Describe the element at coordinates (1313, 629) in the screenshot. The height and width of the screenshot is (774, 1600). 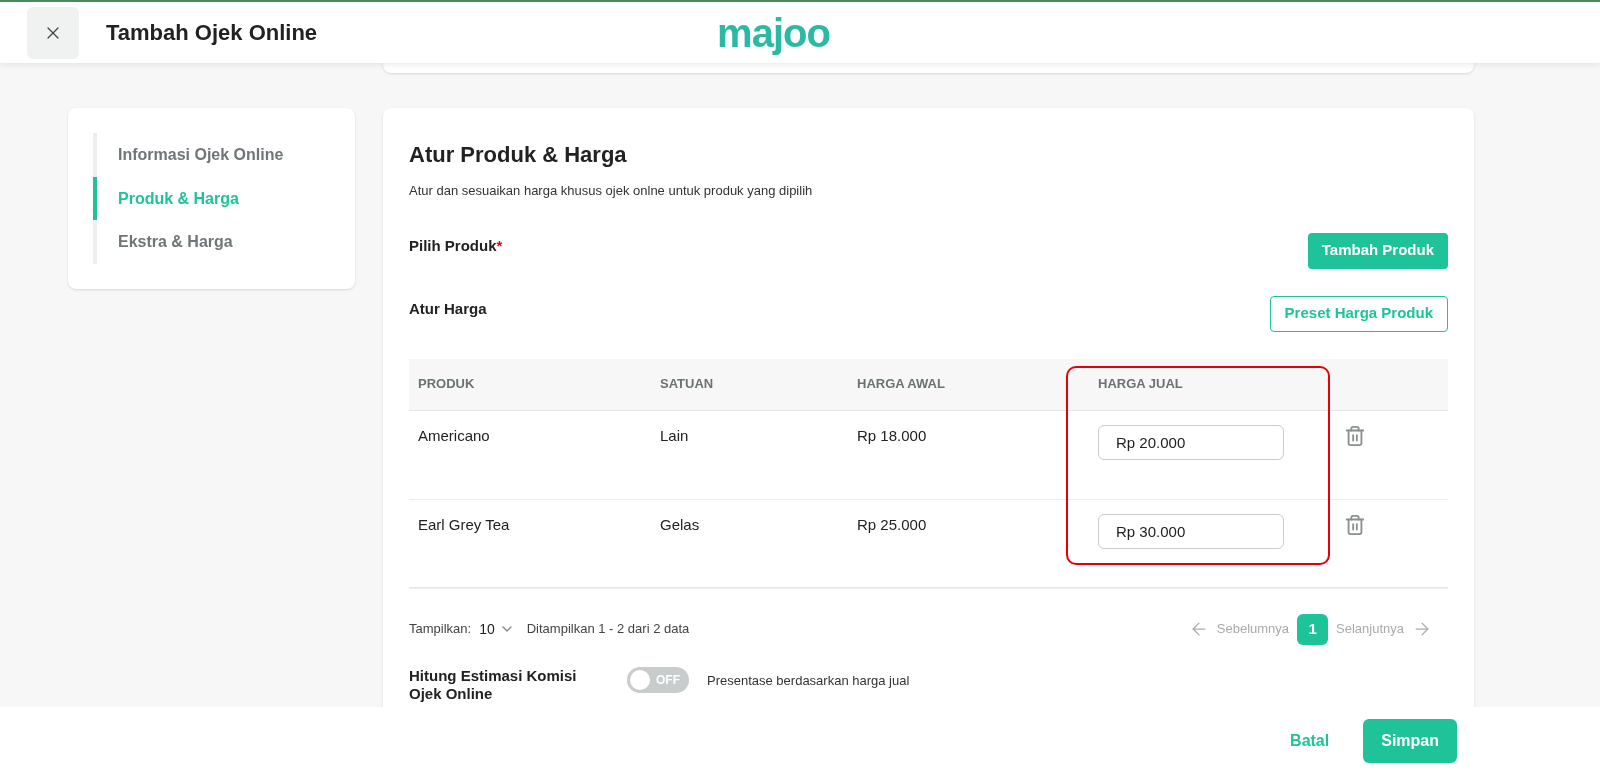
I see `page-number-button: 1` at that location.